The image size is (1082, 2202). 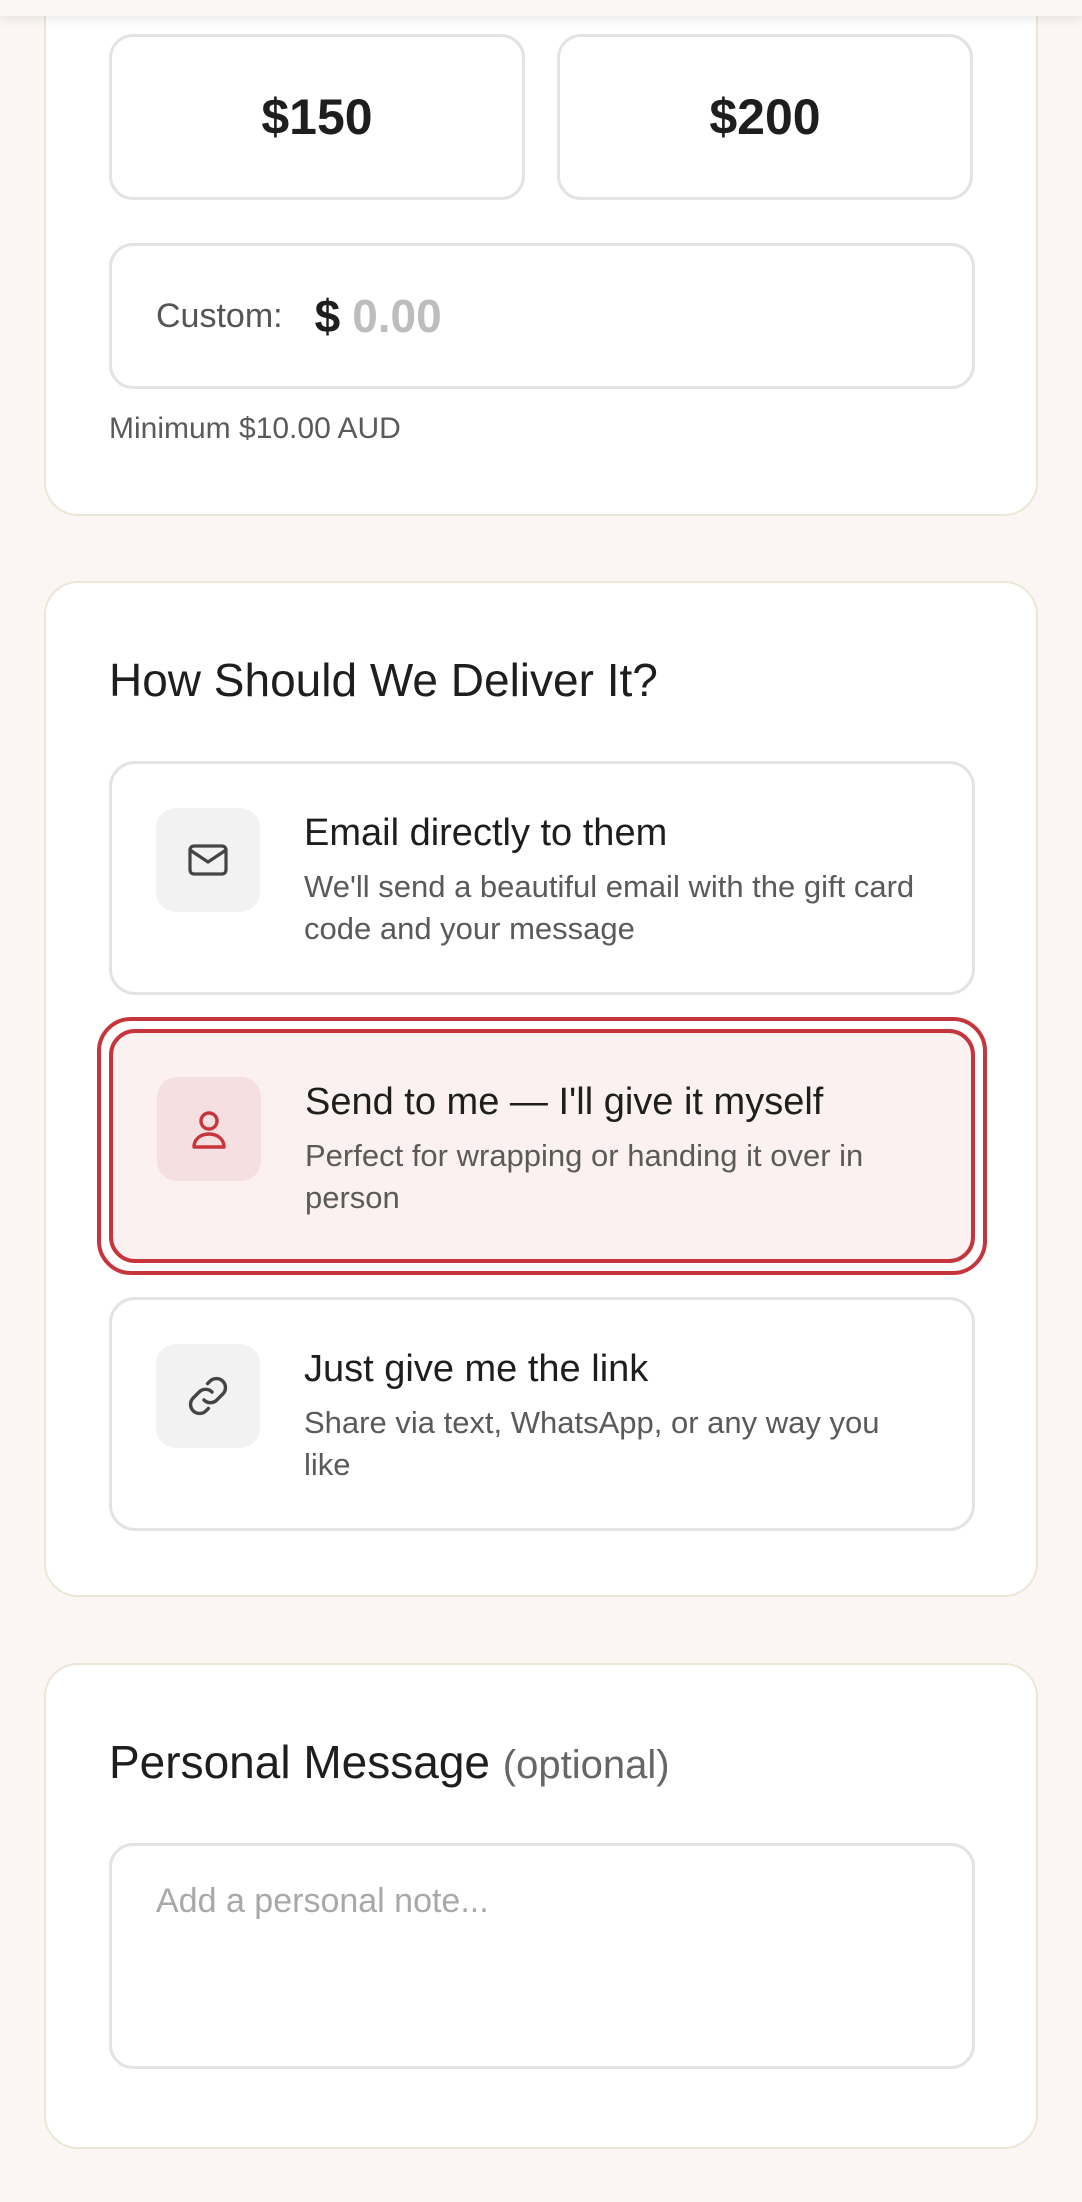 What do you see at coordinates (586, 1765) in the screenshot?
I see `optional-label: (optional)` at bounding box center [586, 1765].